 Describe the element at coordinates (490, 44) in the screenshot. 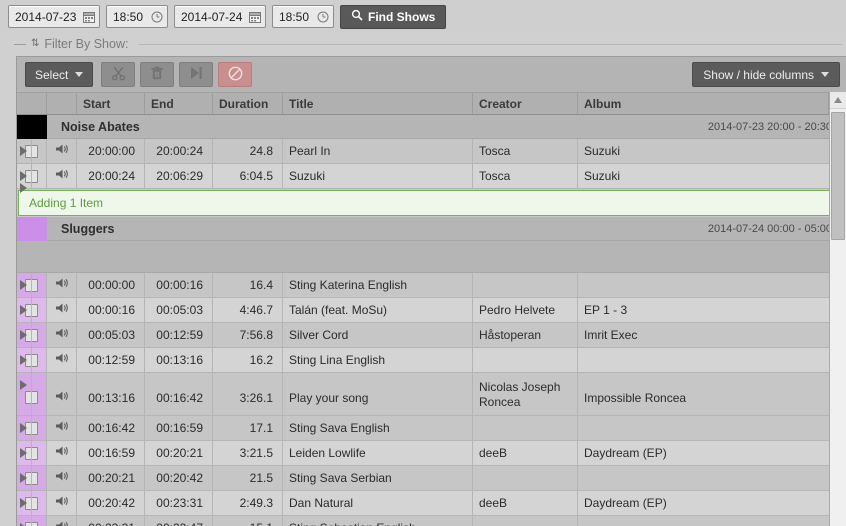

I see `legend-rule` at that location.